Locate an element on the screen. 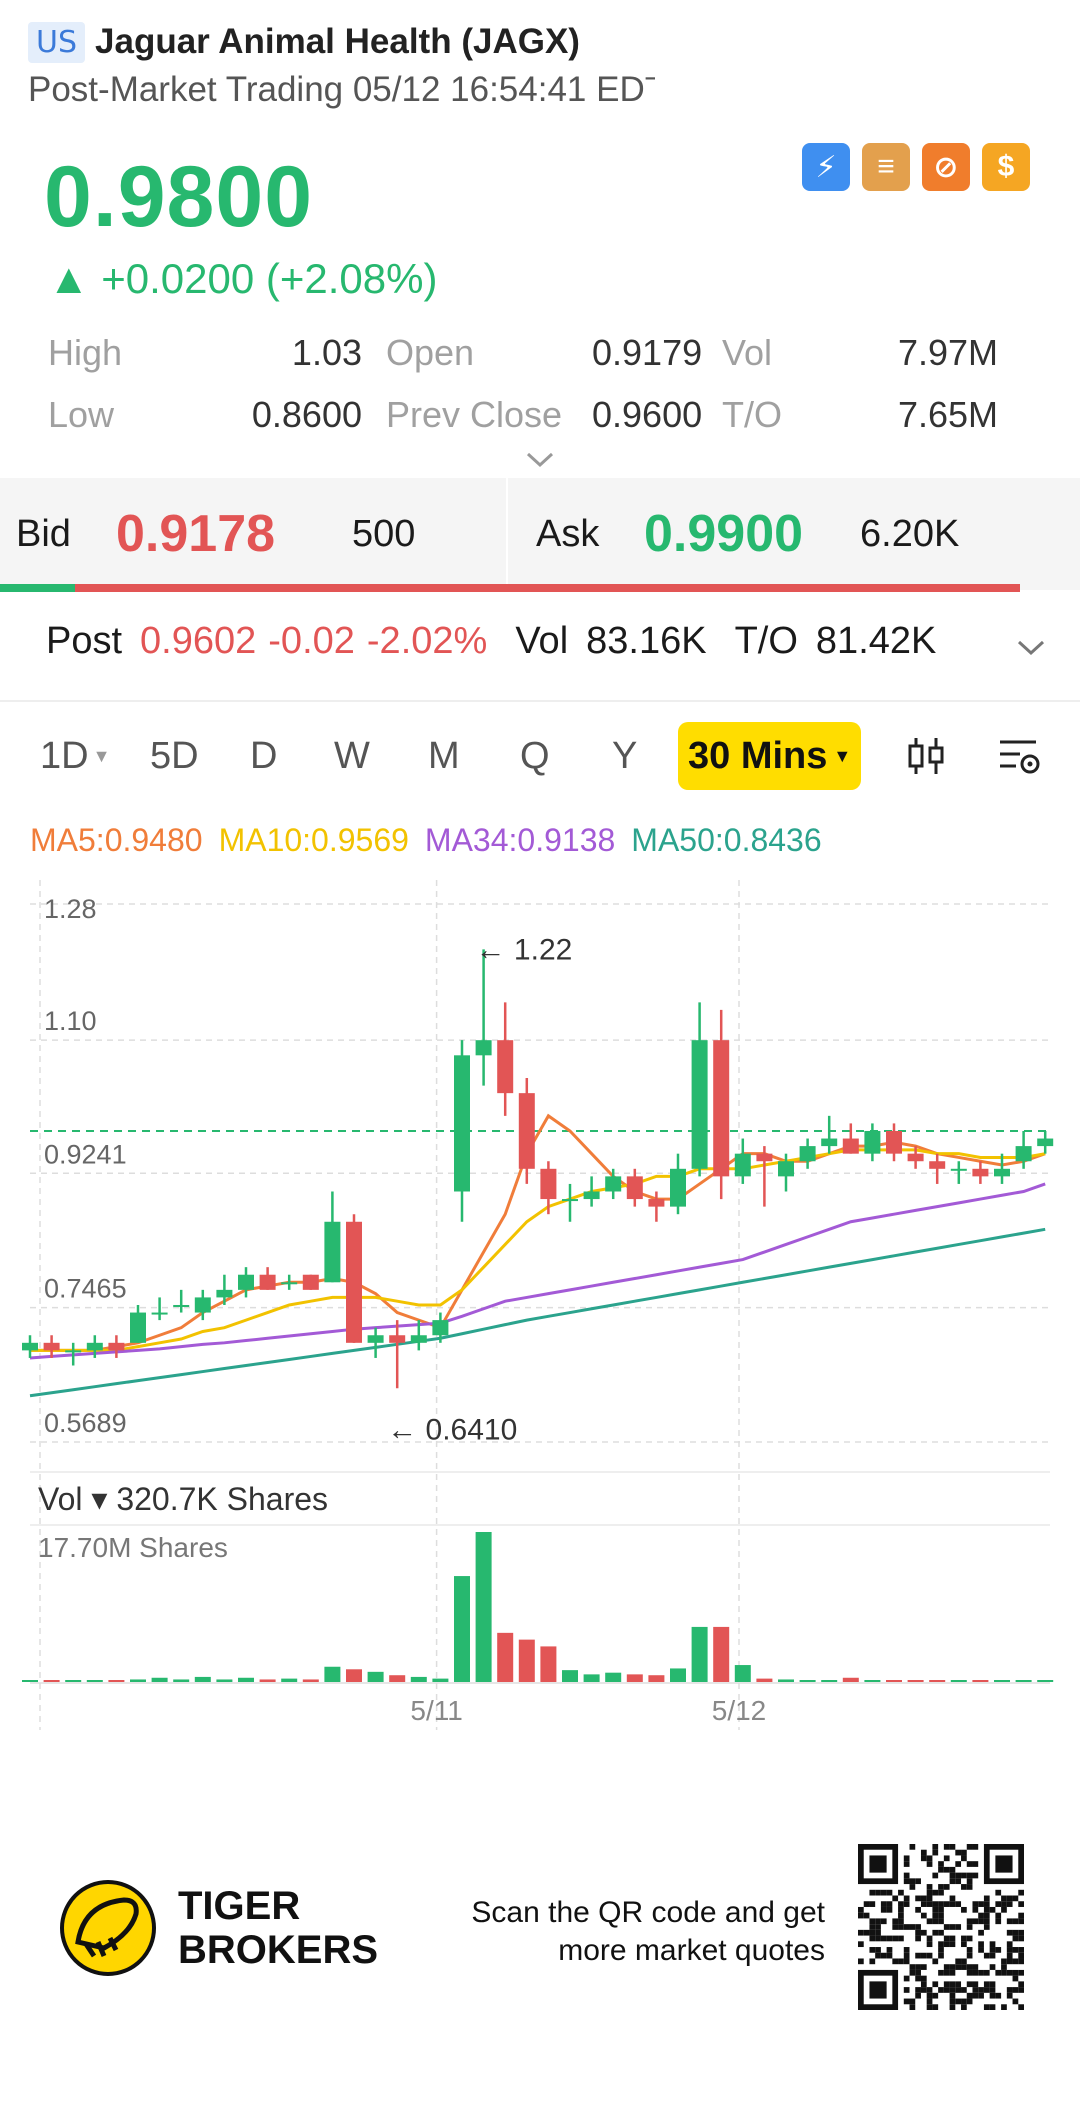 Image resolution: width=1080 pixels, height=2102 pixels. high-annotation: ← 1.22 is located at coordinates (524, 949).